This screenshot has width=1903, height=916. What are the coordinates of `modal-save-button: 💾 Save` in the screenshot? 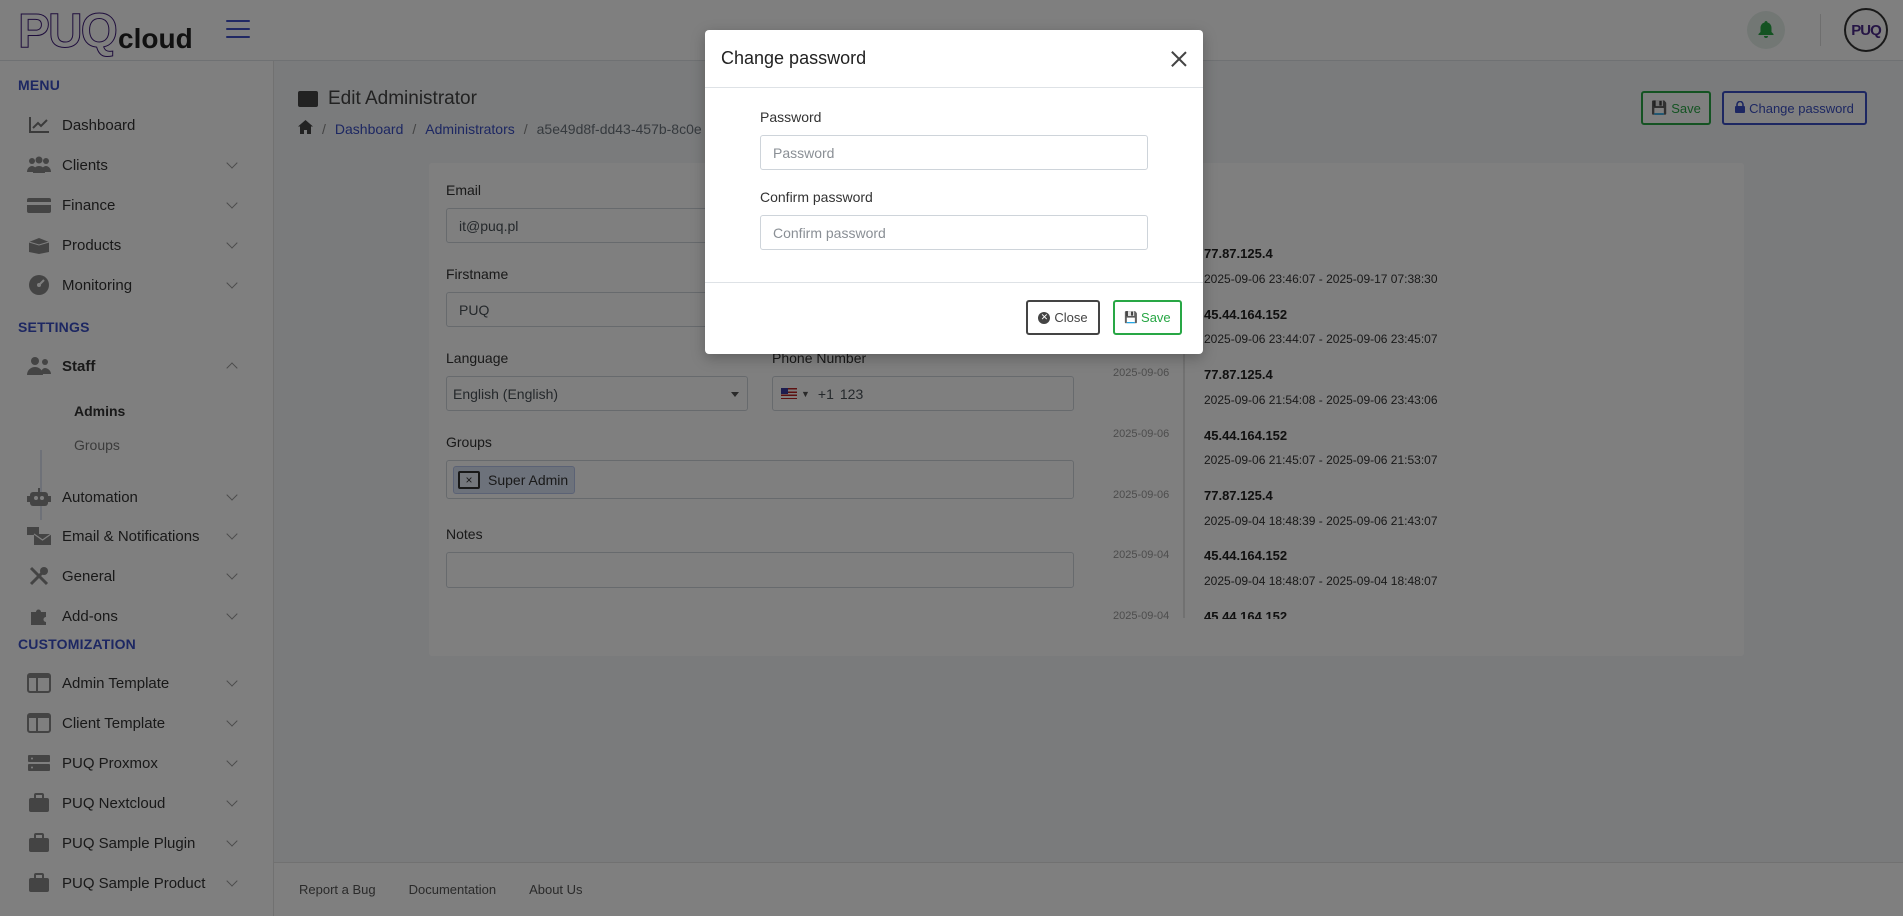 It's located at (1147, 317).